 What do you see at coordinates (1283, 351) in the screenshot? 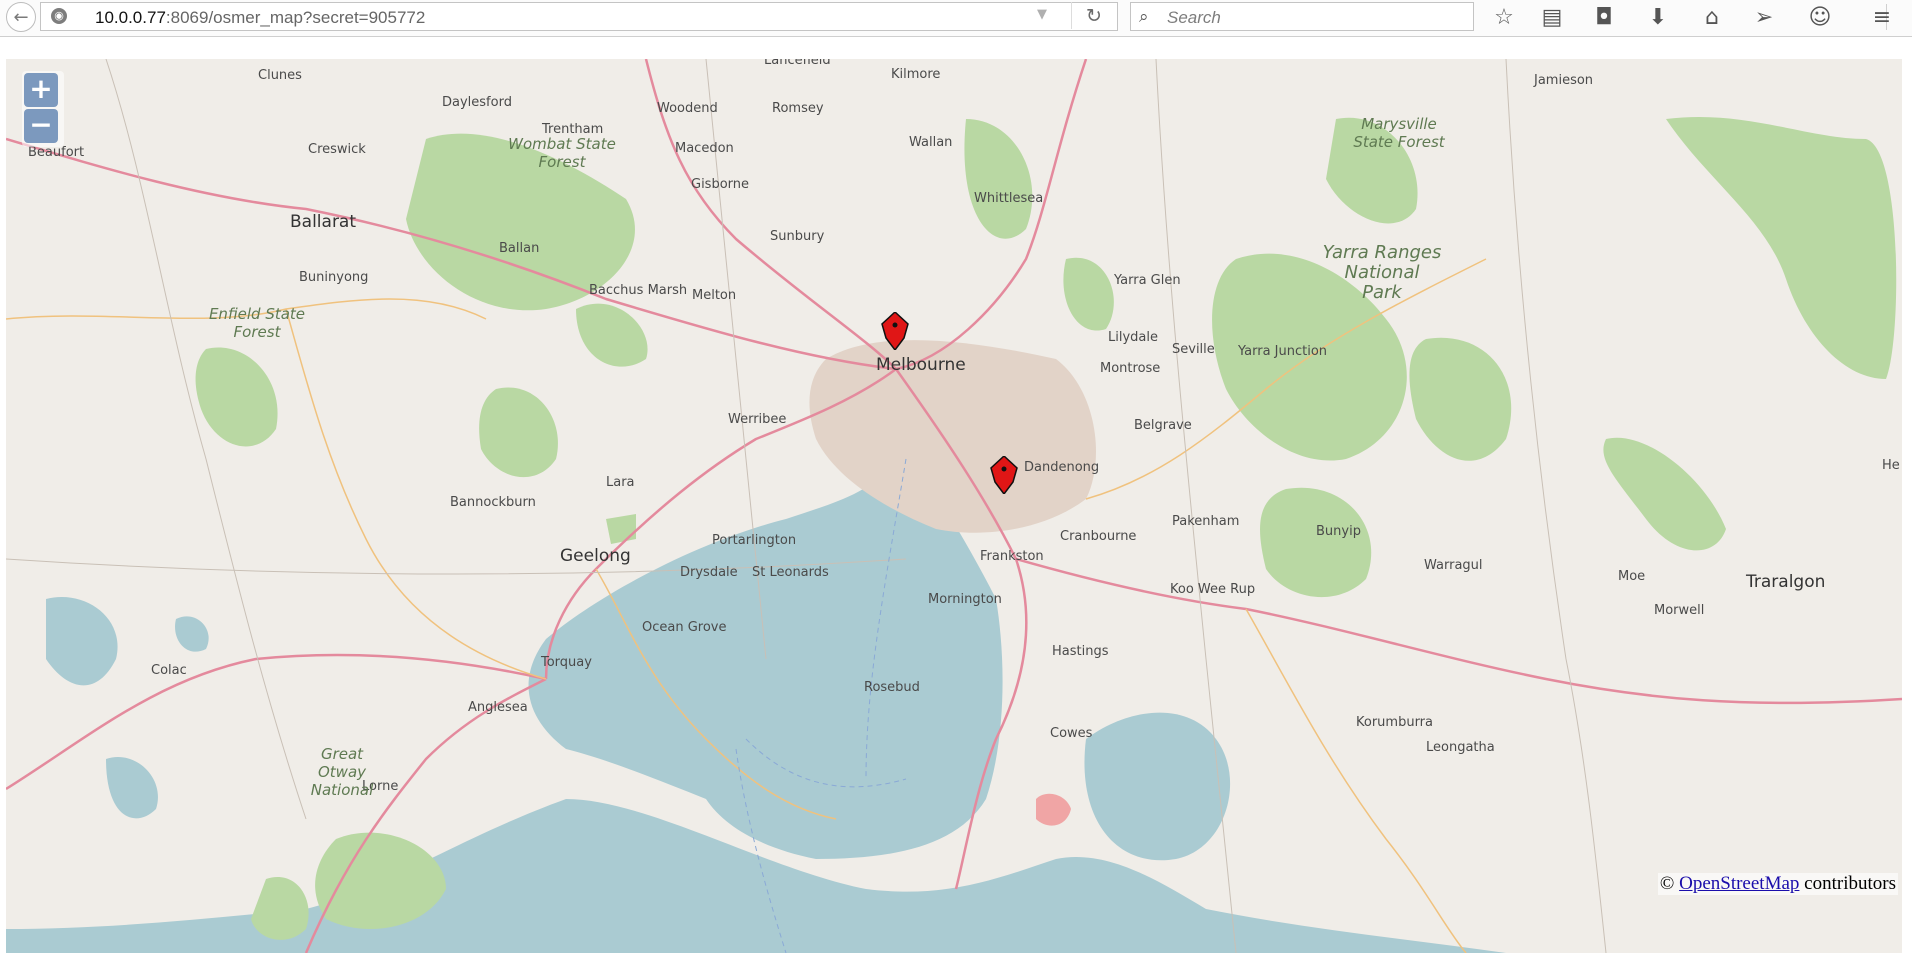
I see `town-label: Yarra Junction` at bounding box center [1283, 351].